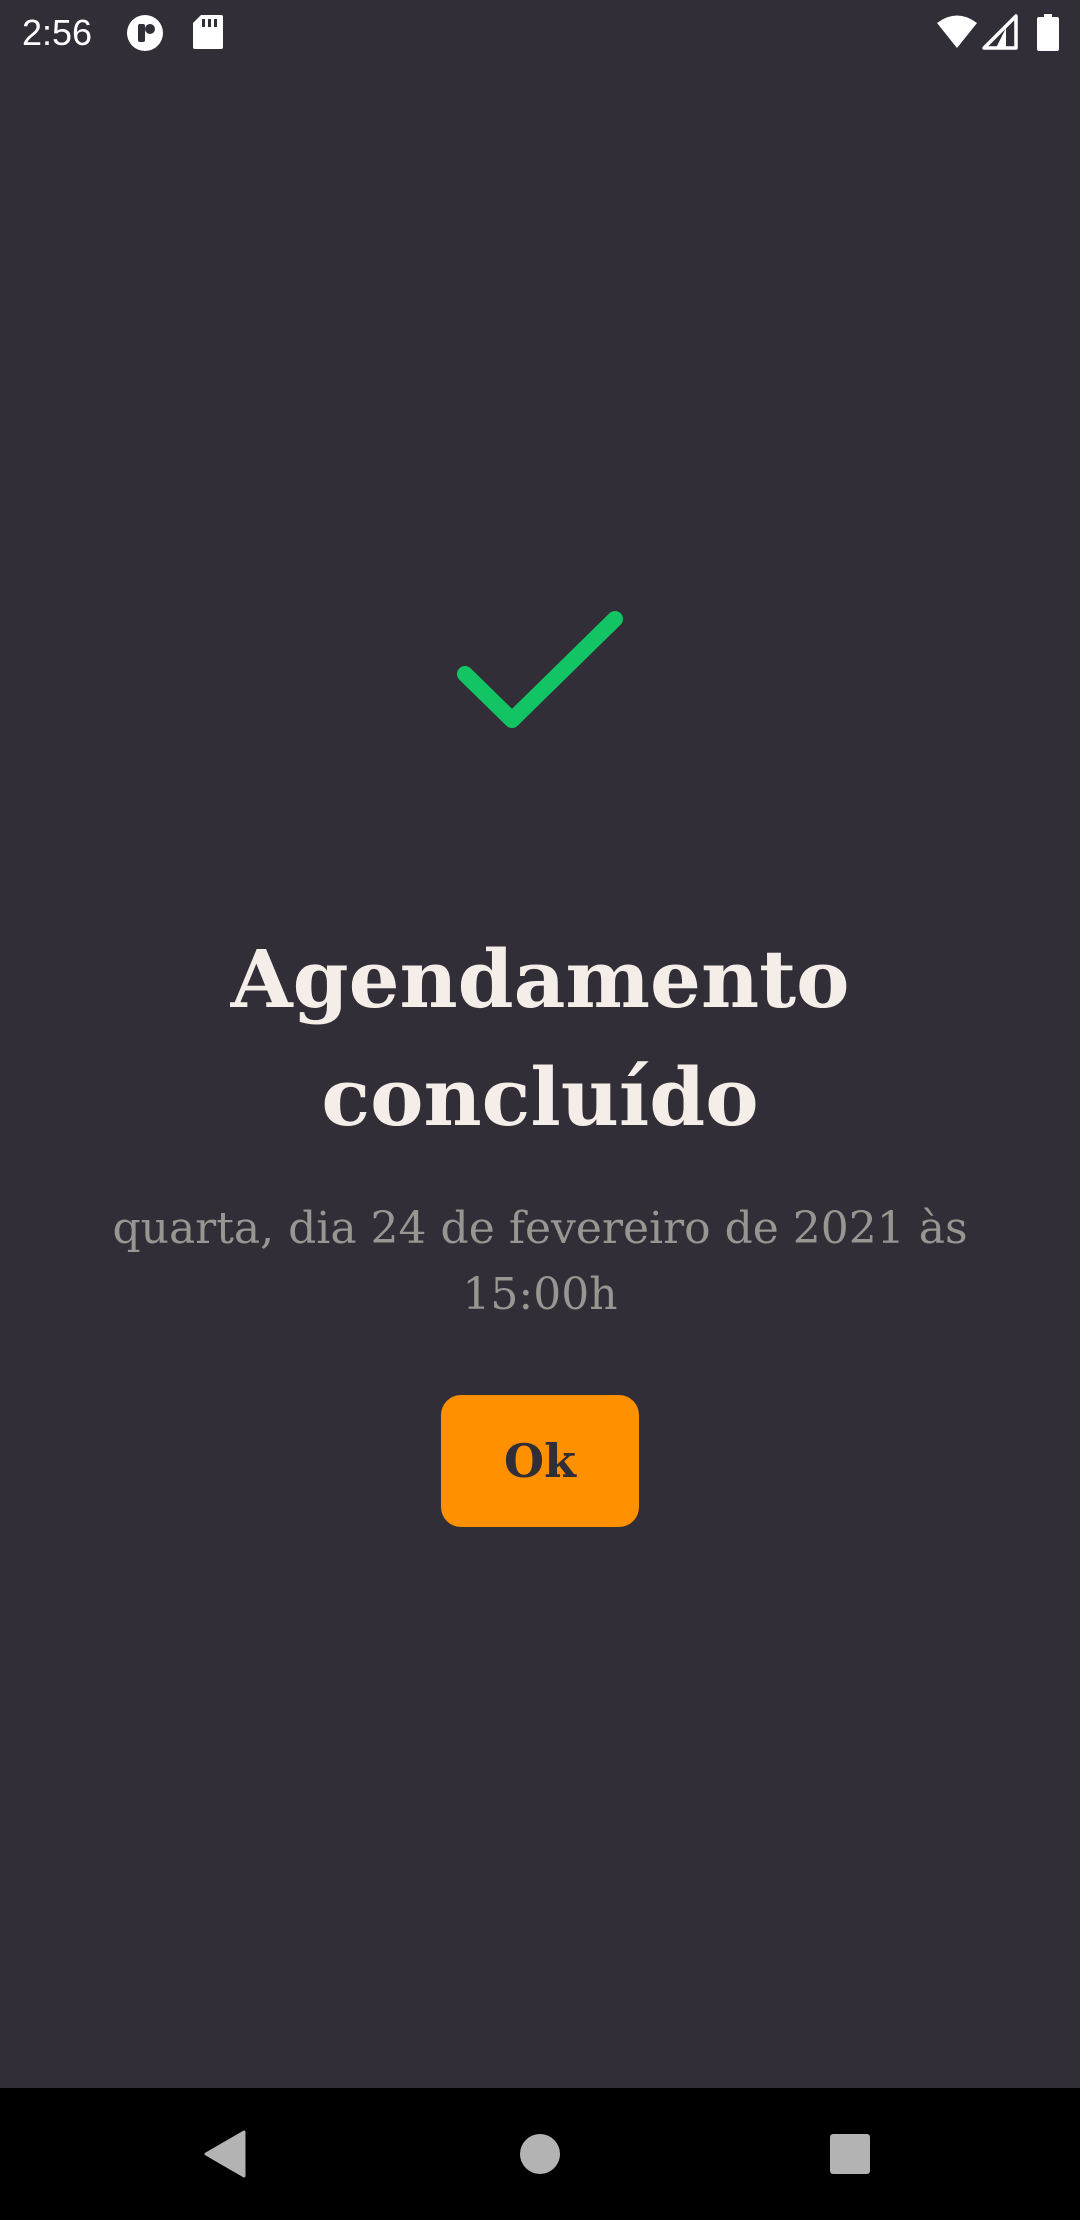  Describe the element at coordinates (540, 1038) in the screenshot. I see `page-title: Agendamento concluído` at that location.